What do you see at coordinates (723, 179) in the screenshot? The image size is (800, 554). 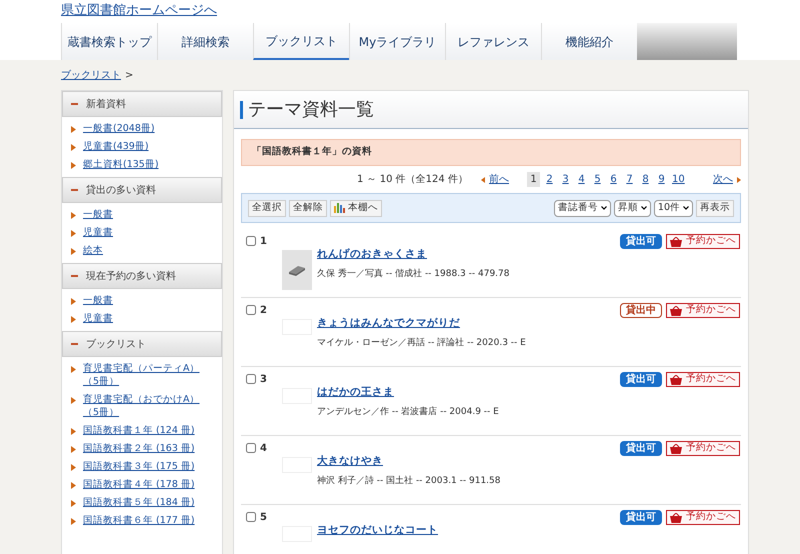 I see `next-link: 次へ` at bounding box center [723, 179].